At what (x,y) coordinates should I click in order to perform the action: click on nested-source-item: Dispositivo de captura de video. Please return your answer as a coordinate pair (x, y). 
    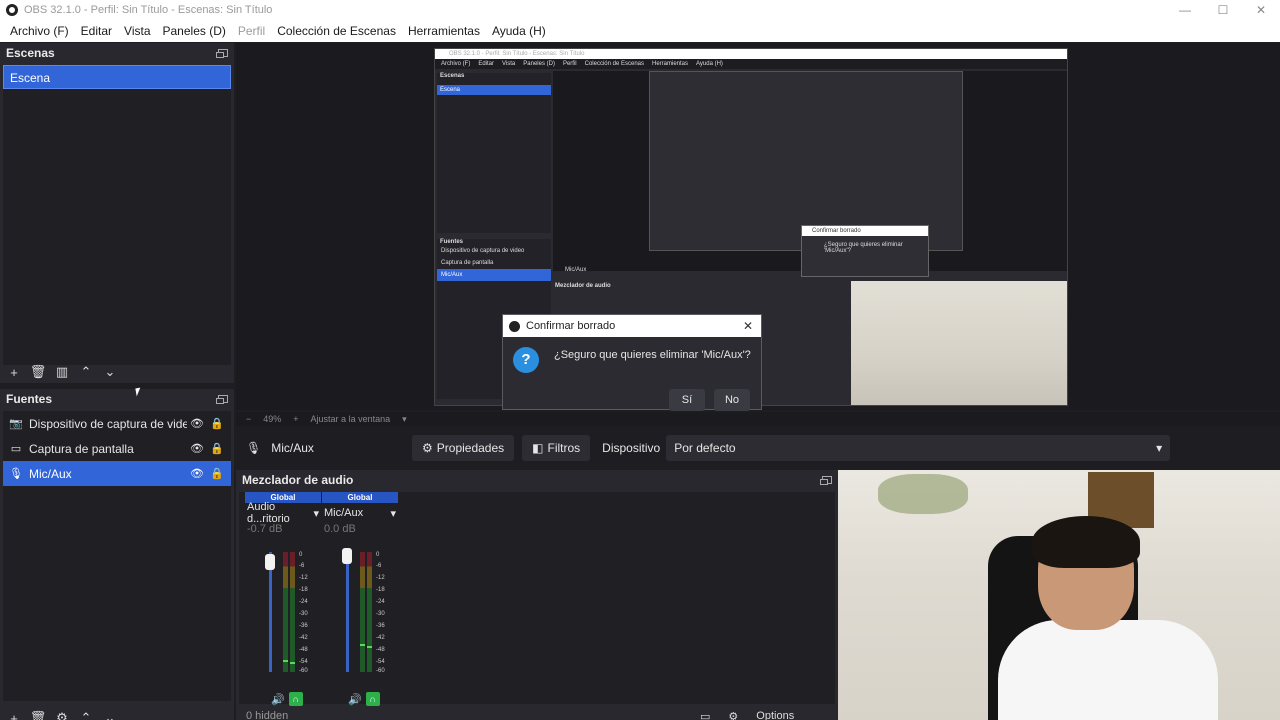
    Looking at the image, I should click on (483, 251).